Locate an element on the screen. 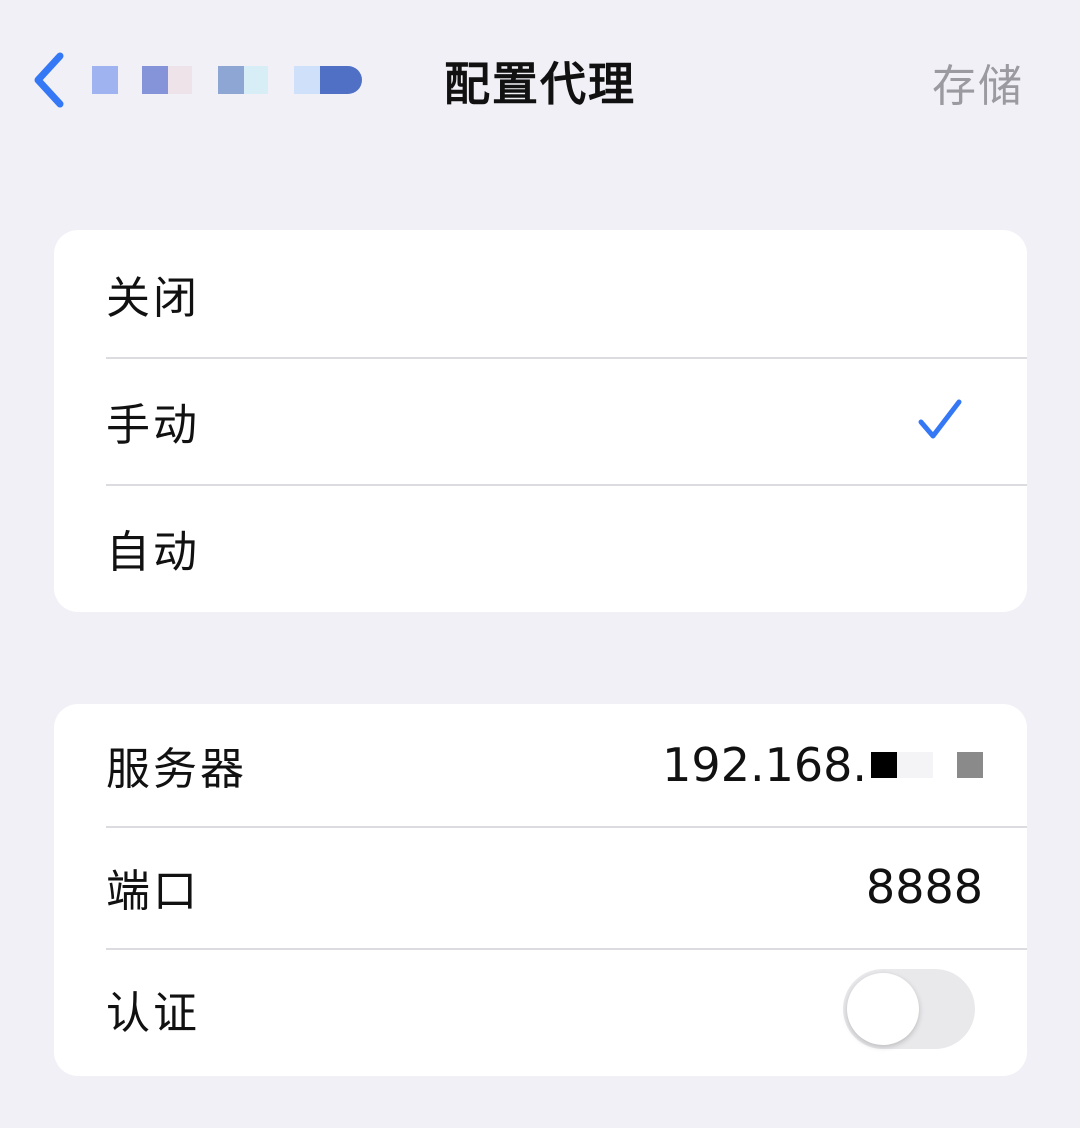 This screenshot has height=1128, width=1080. toggle-knob is located at coordinates (883, 1009).